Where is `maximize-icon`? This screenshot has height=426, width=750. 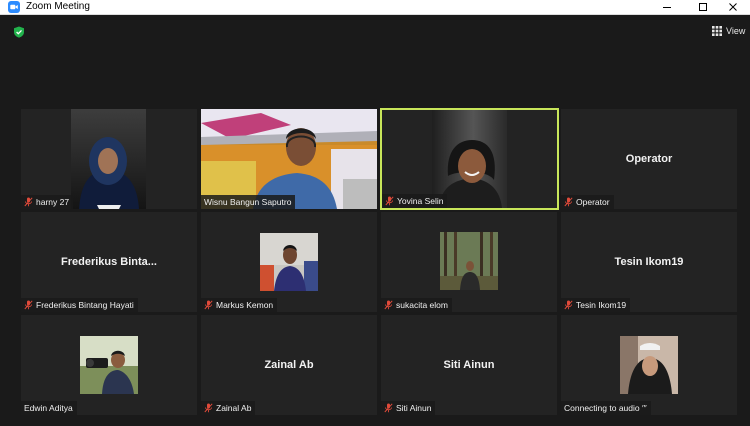
maximize-icon is located at coordinates (703, 7).